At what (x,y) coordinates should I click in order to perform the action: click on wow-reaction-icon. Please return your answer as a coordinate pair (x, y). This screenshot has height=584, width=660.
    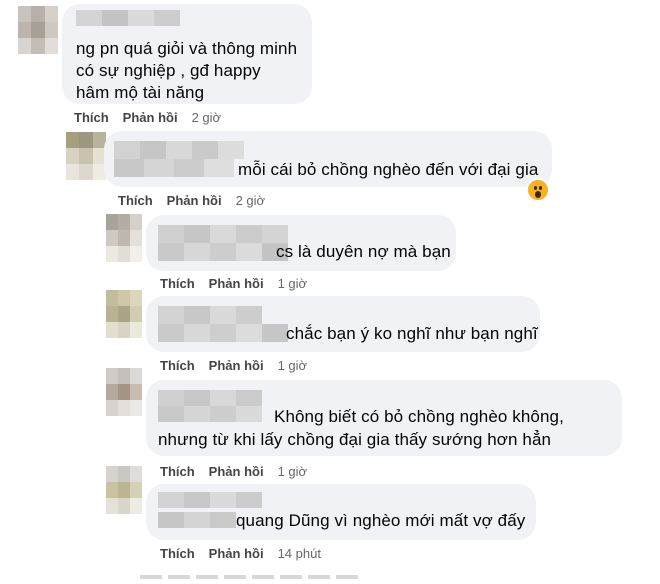
    Looking at the image, I should click on (538, 190).